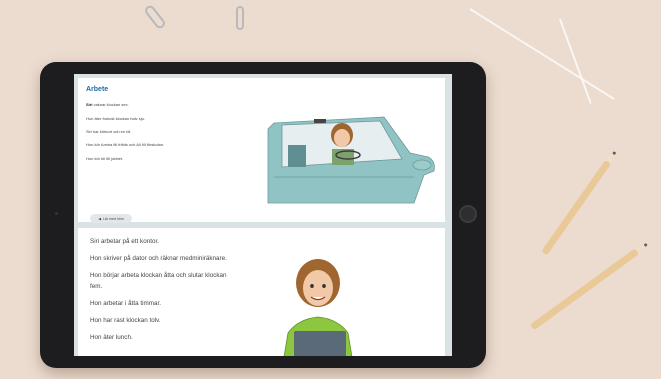 This screenshot has width=661, height=379. I want to click on speaker-icon: ◀, so click(100, 218).